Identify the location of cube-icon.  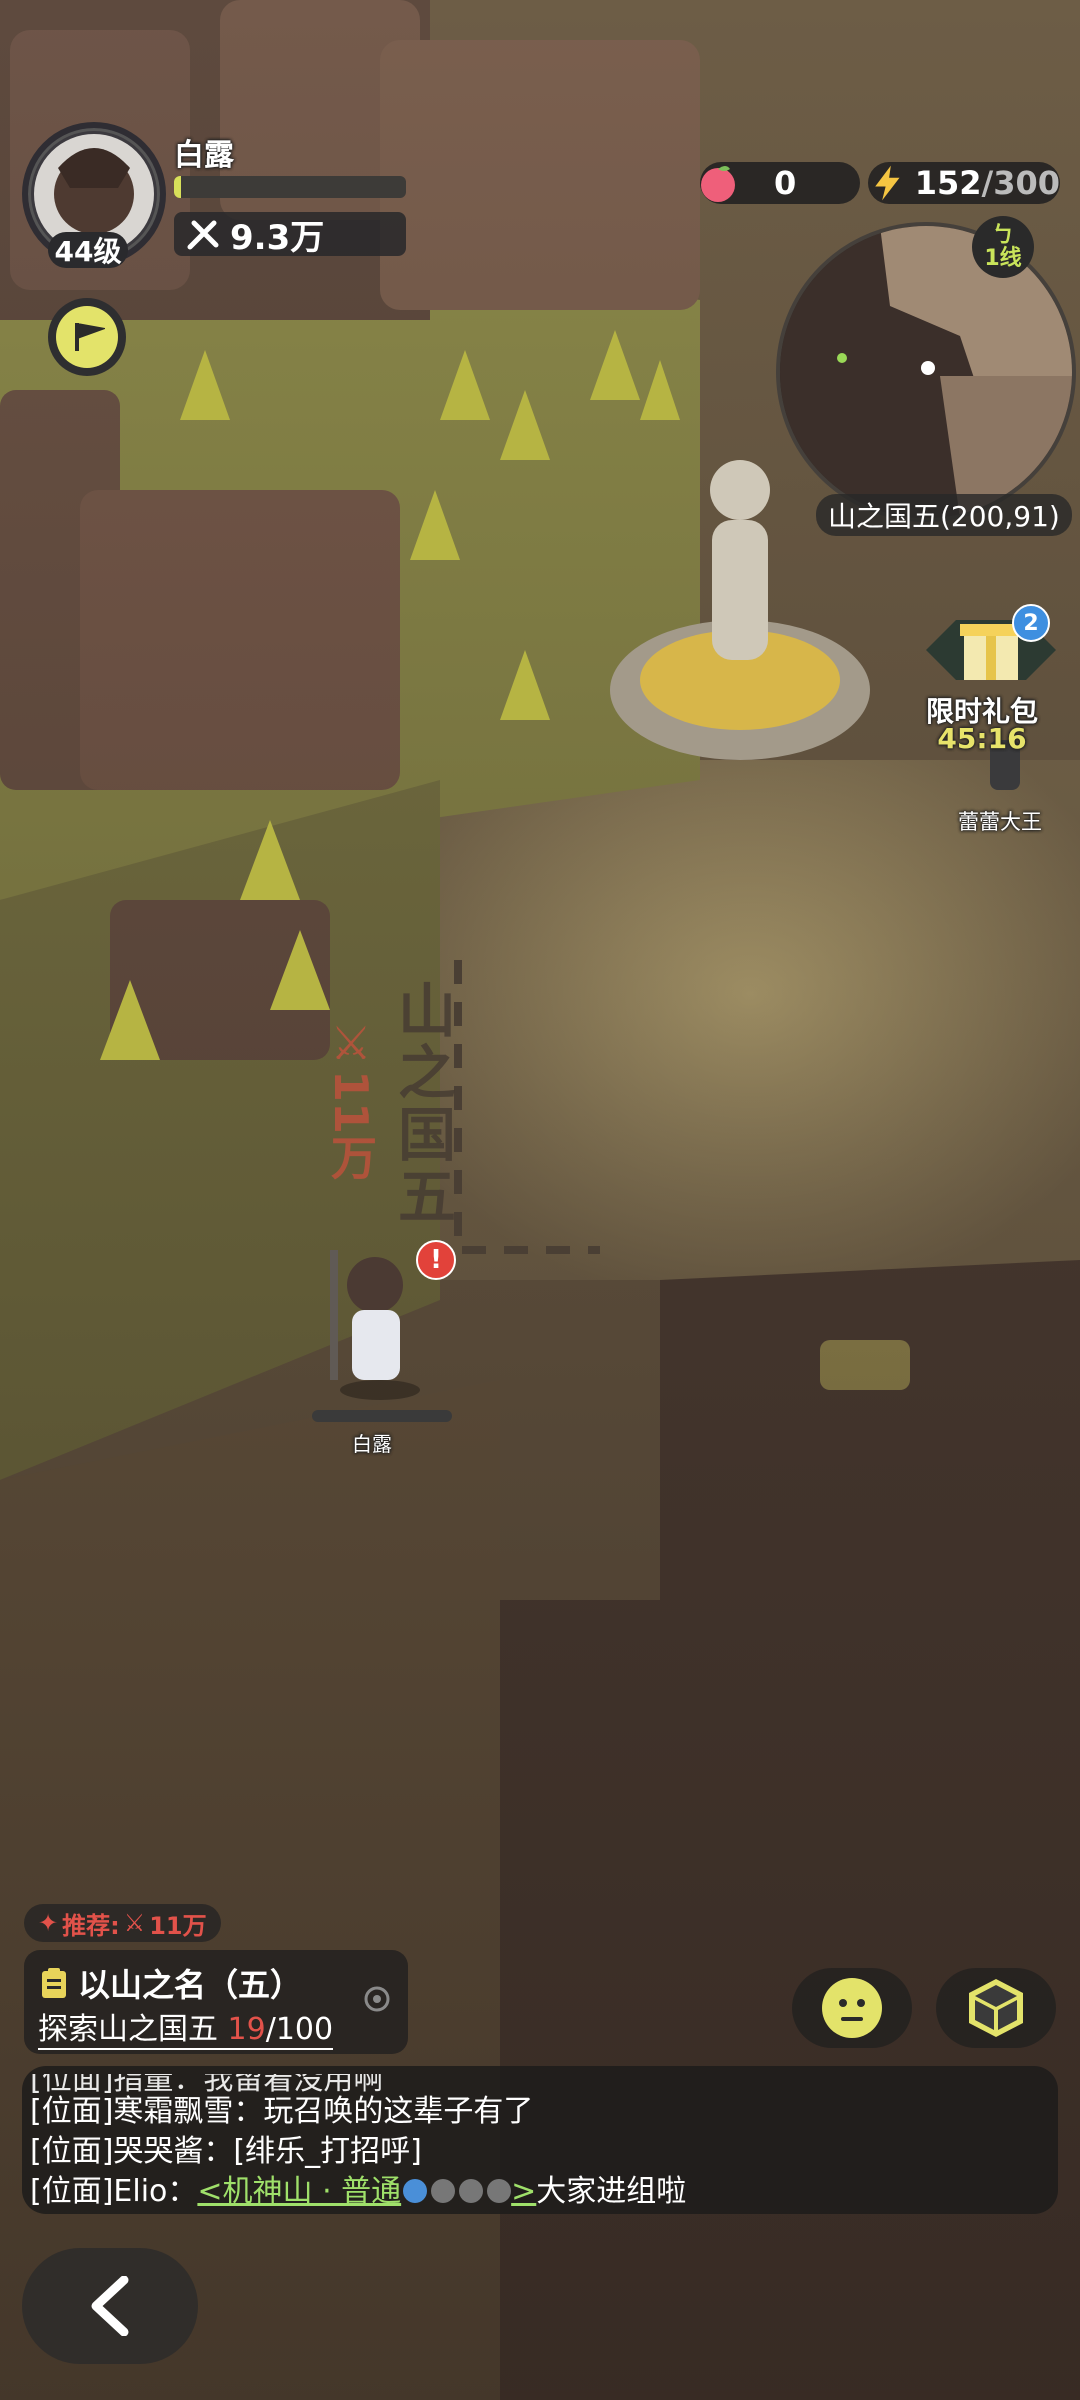
(996, 2008).